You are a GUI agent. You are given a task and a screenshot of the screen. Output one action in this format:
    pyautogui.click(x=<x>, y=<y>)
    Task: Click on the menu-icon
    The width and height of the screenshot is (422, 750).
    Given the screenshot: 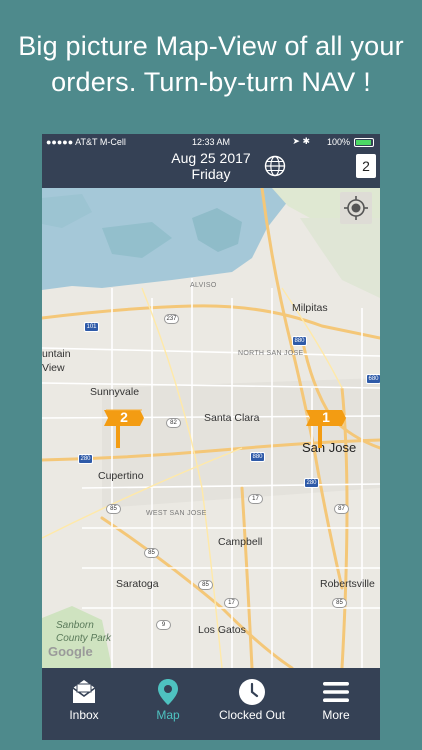 What is the action you would take?
    pyautogui.click(x=336, y=692)
    